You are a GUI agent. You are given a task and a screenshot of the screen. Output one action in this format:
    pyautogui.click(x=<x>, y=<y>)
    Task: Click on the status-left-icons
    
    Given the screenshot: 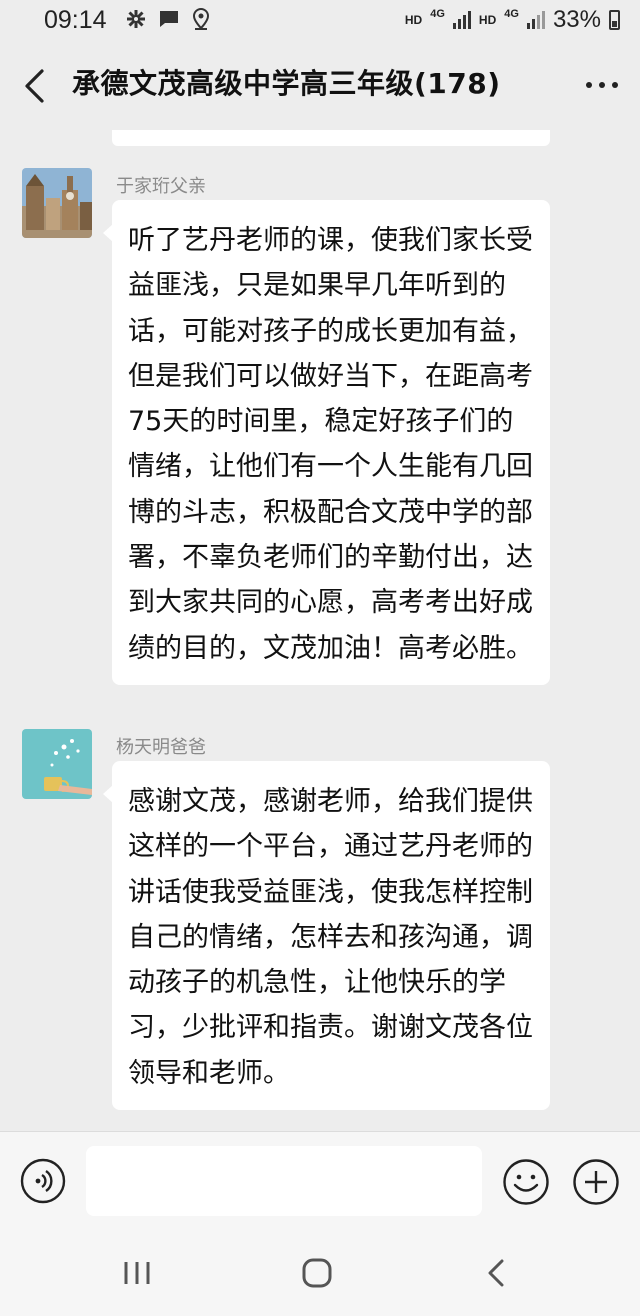 What is the action you would take?
    pyautogui.click(x=168, y=19)
    